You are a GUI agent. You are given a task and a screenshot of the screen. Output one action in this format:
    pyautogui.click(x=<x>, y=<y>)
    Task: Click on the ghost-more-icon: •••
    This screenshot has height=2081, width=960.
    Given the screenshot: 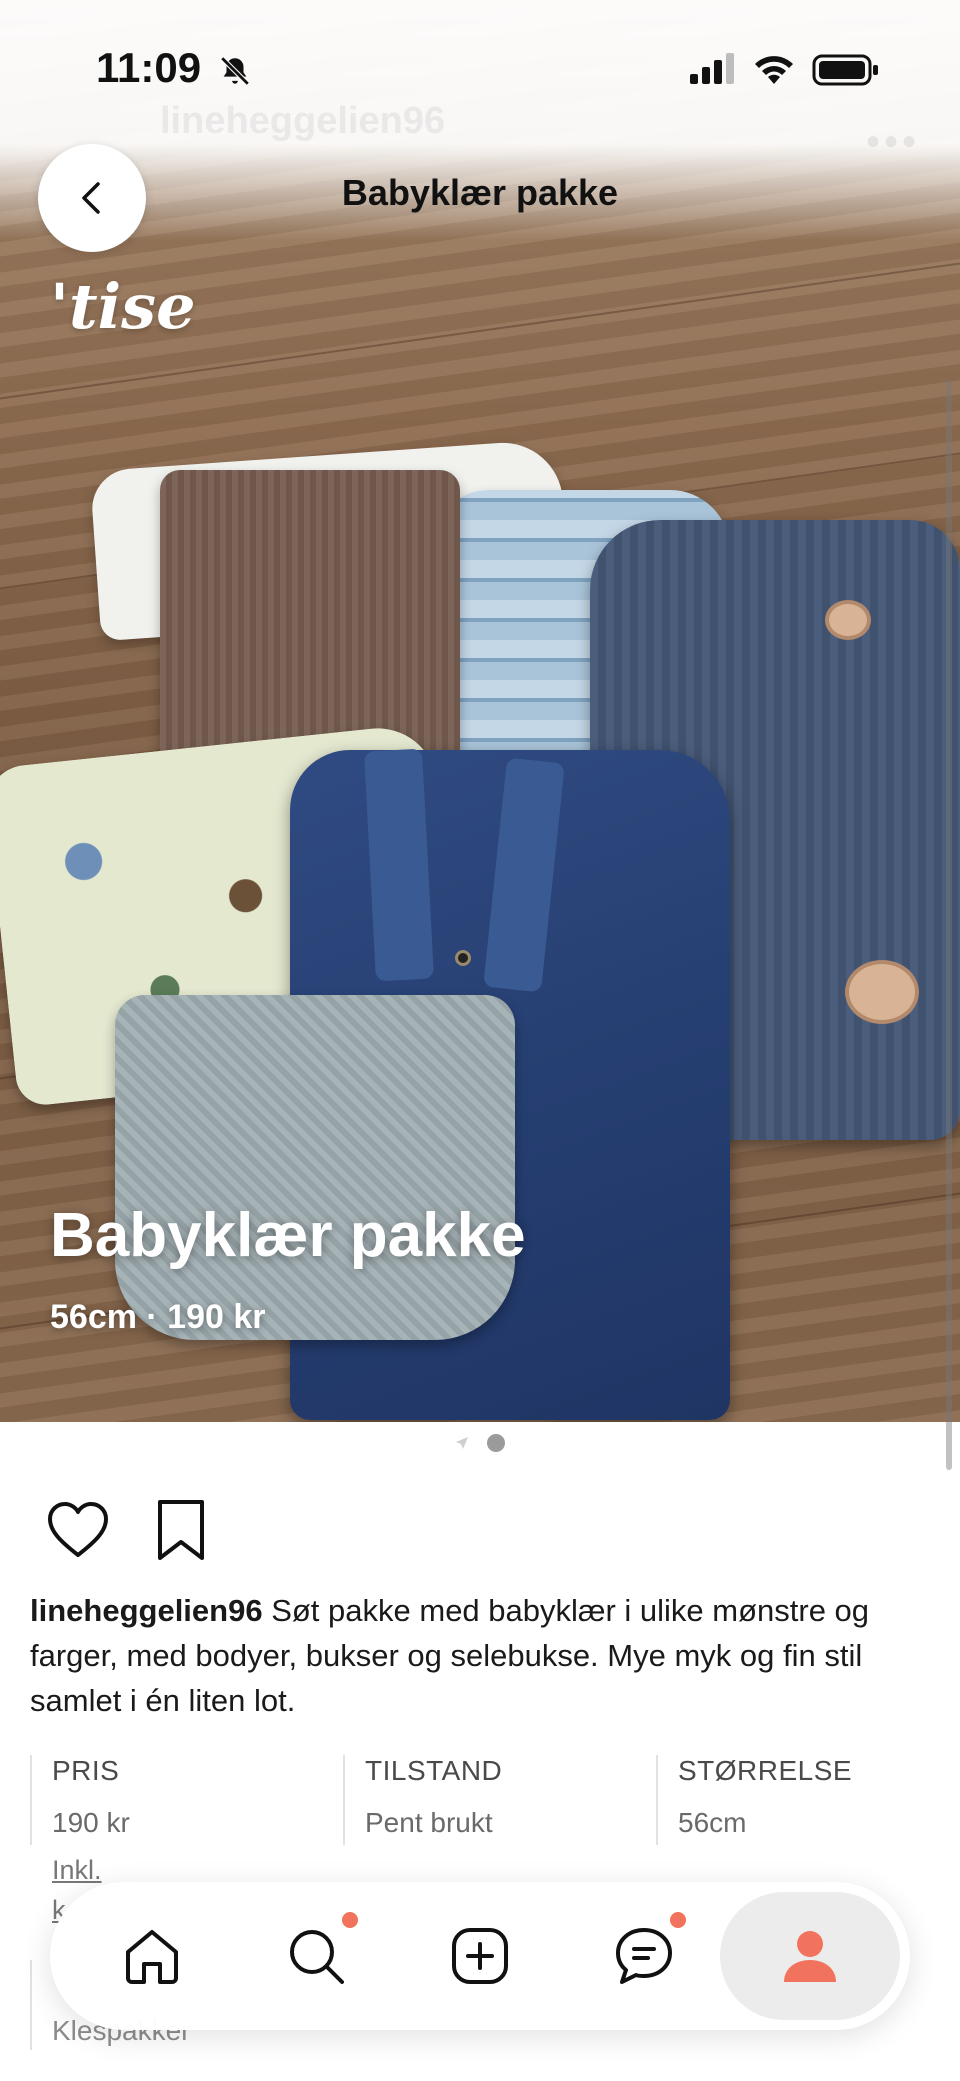 What is the action you would take?
    pyautogui.click(x=892, y=142)
    